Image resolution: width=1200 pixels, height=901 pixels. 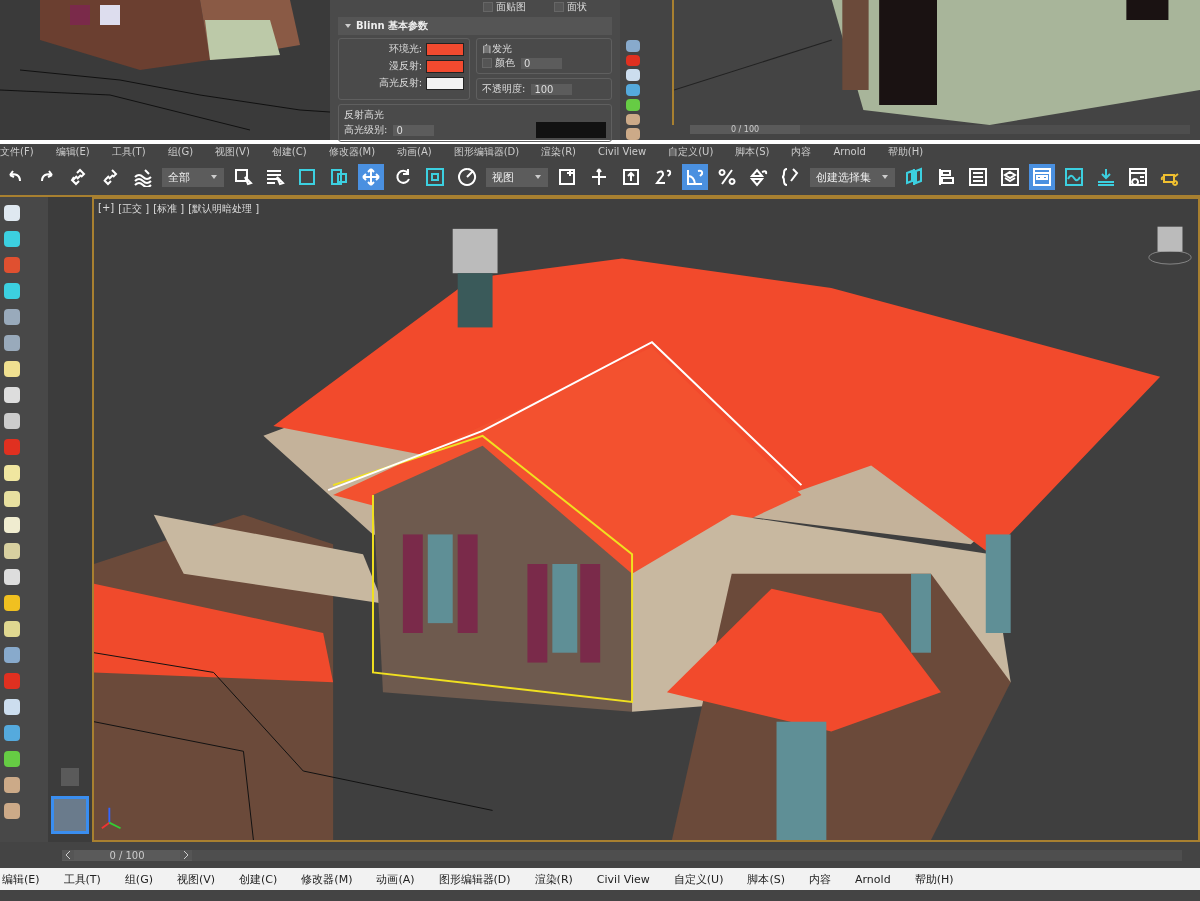 What do you see at coordinates (193, 177) in the screenshot?
I see `dropdown: 全部` at bounding box center [193, 177].